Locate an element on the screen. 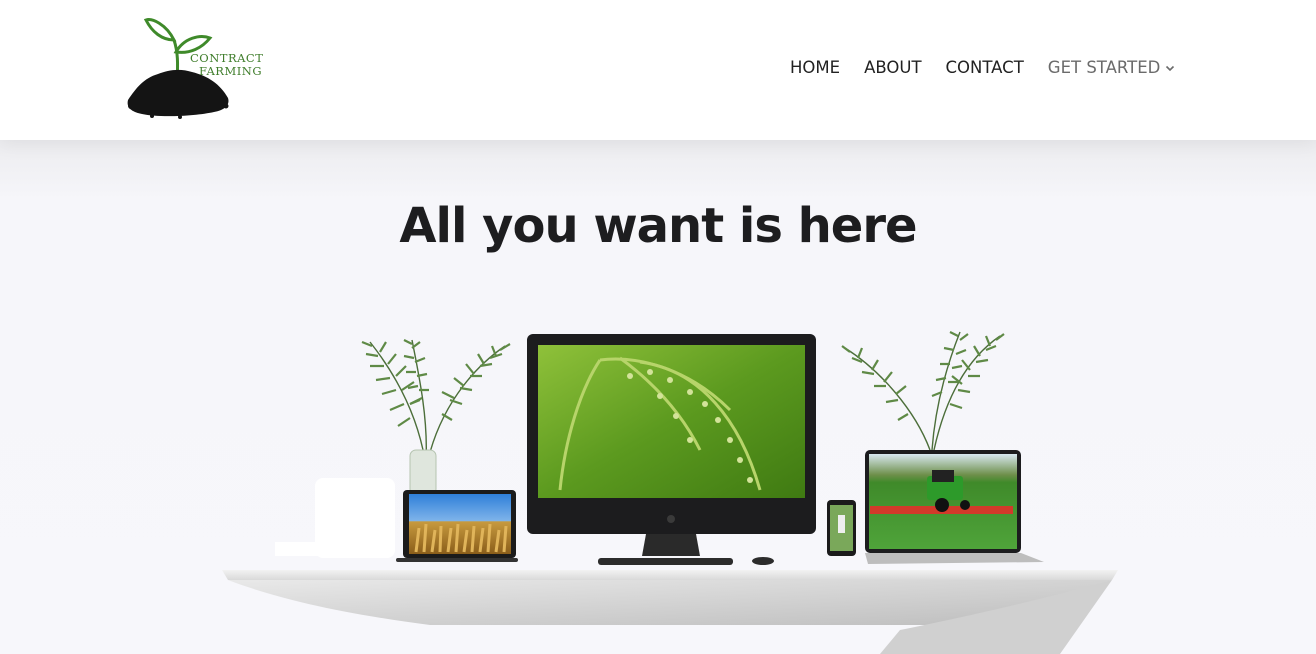 Image resolution: width=1316 pixels, height=654 pixels. nav-get-started-label: GET STARTED is located at coordinates (1104, 67).